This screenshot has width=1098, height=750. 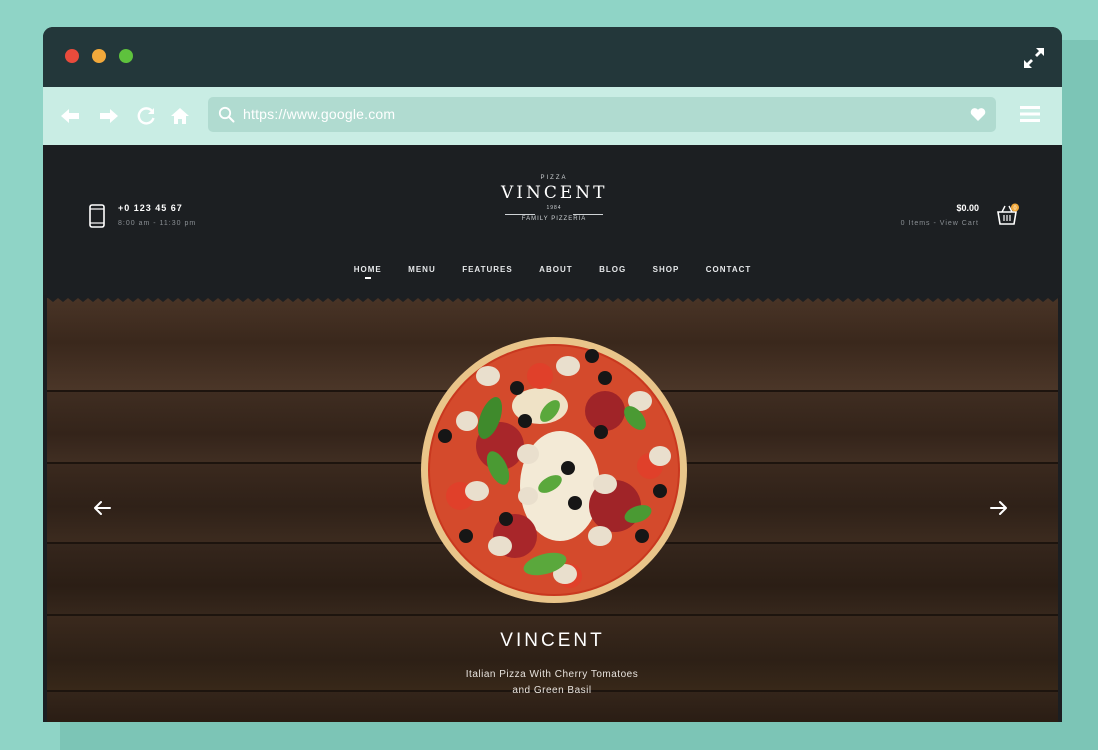 I want to click on address-bar: https://www.google.com, so click(x=602, y=114).